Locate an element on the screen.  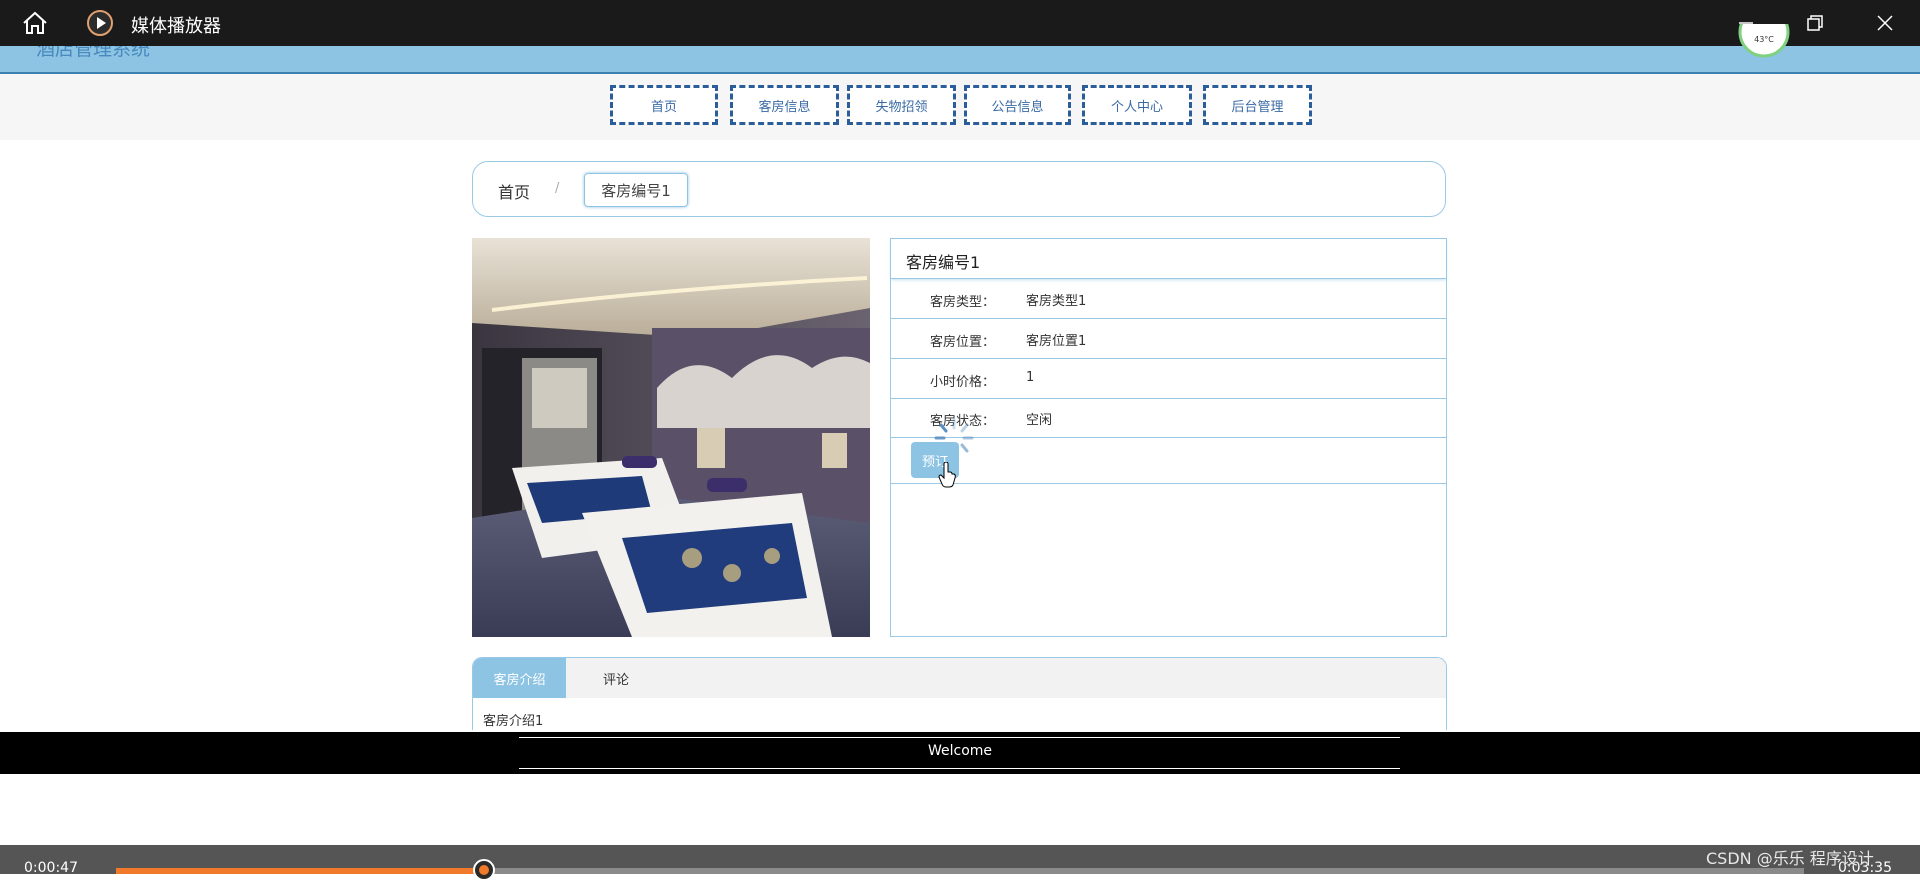
room-location-value: 客房位置1 is located at coordinates (1056, 341).